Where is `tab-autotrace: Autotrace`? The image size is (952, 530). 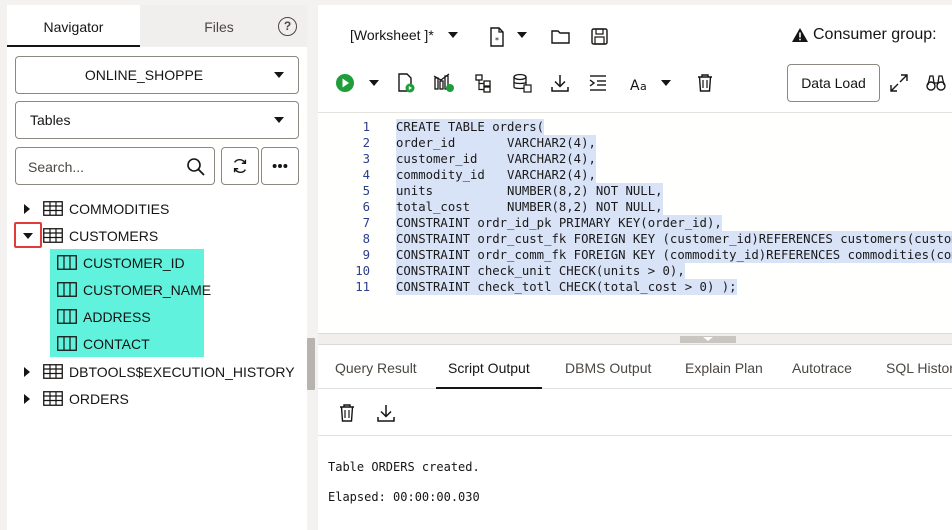 tab-autotrace: Autotrace is located at coordinates (822, 367).